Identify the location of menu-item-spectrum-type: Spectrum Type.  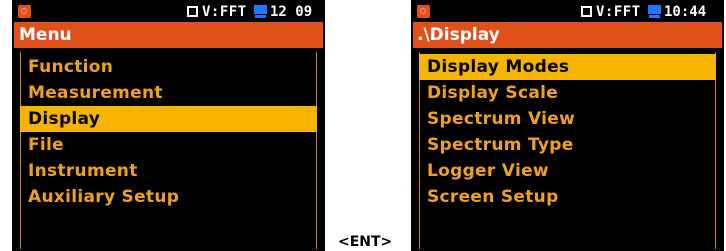
(567, 145).